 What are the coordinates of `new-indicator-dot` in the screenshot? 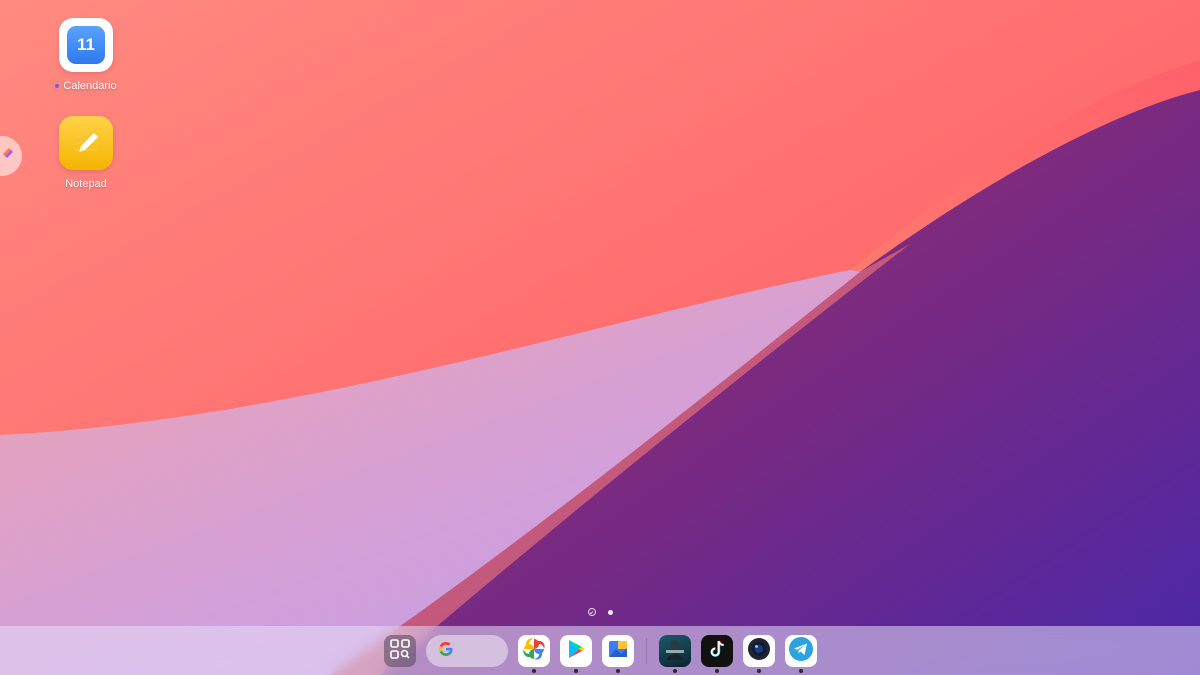 It's located at (57, 86).